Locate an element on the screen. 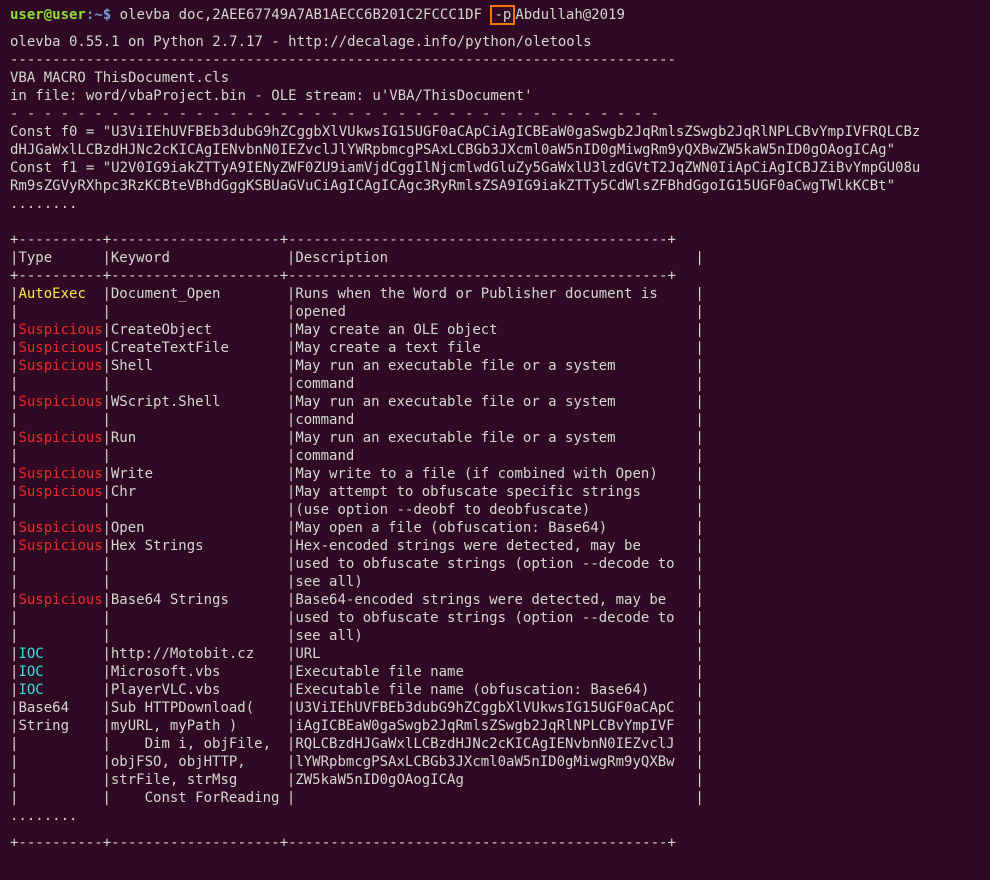  keyword-cell: Hex Strings is located at coordinates (157, 546).